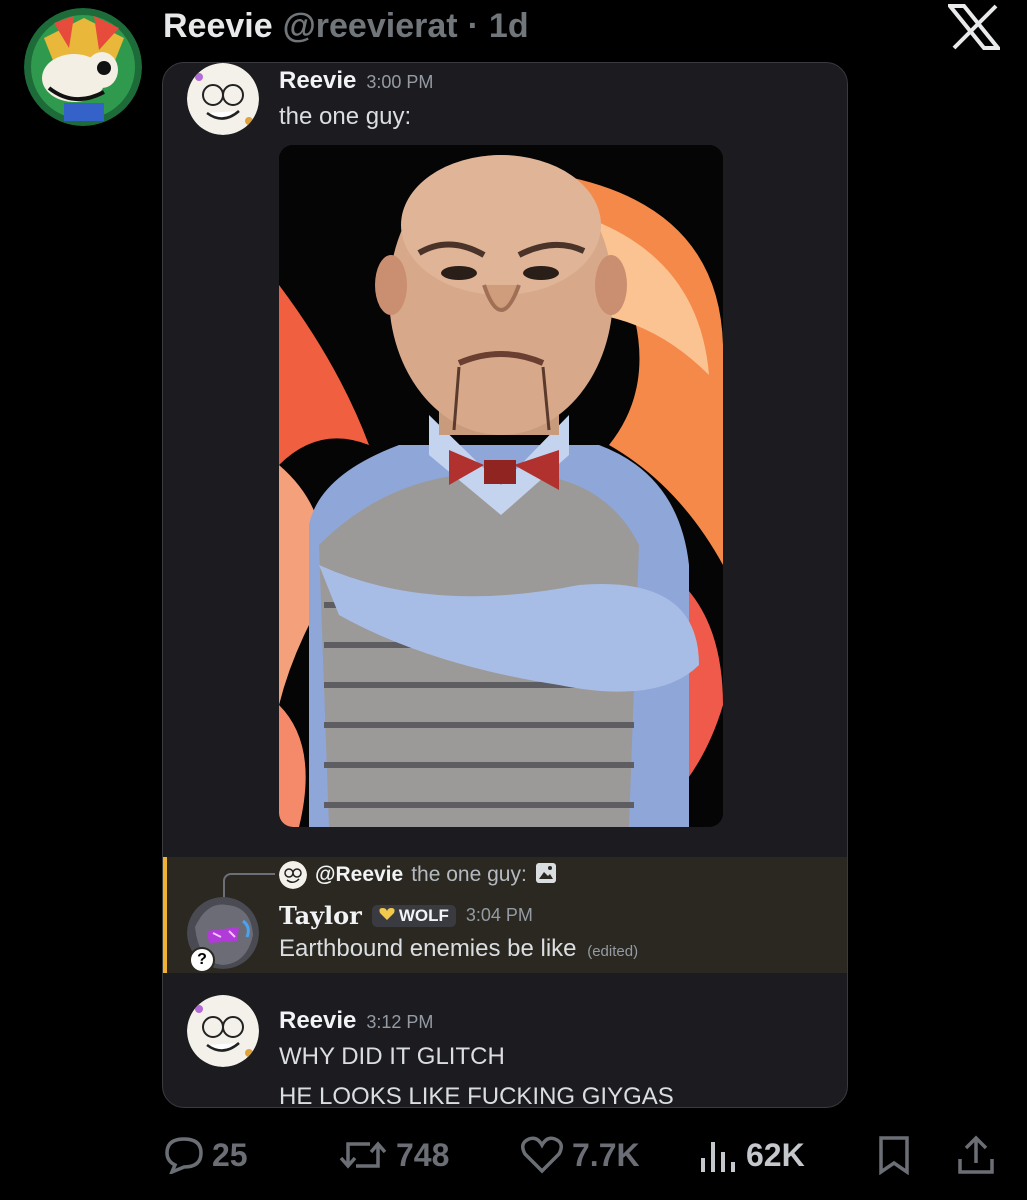  Describe the element at coordinates (499, 915) in the screenshot. I see `reply-timestamp: 3:04 PM` at that location.